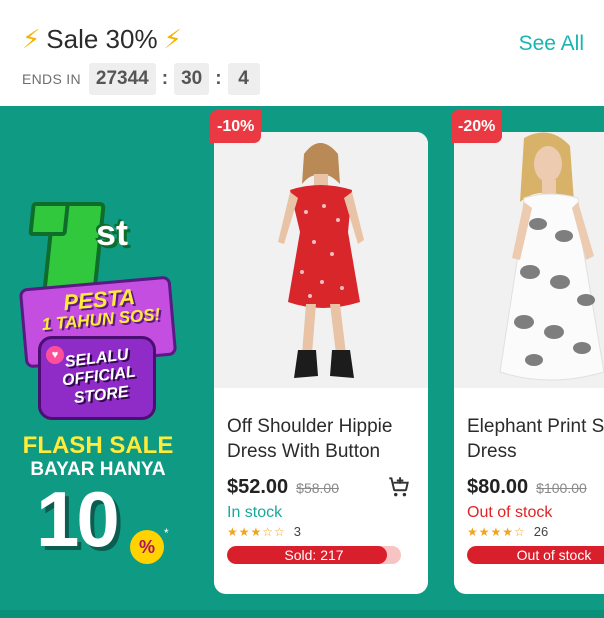 Image resolution: width=604 pixels, height=618 pixels. Describe the element at coordinates (112, 232) in the screenshot. I see `rank-suffix: st` at that location.